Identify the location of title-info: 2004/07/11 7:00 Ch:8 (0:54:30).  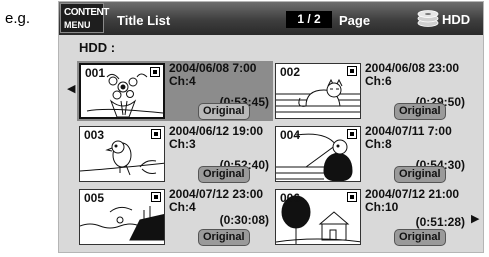
(416, 148).